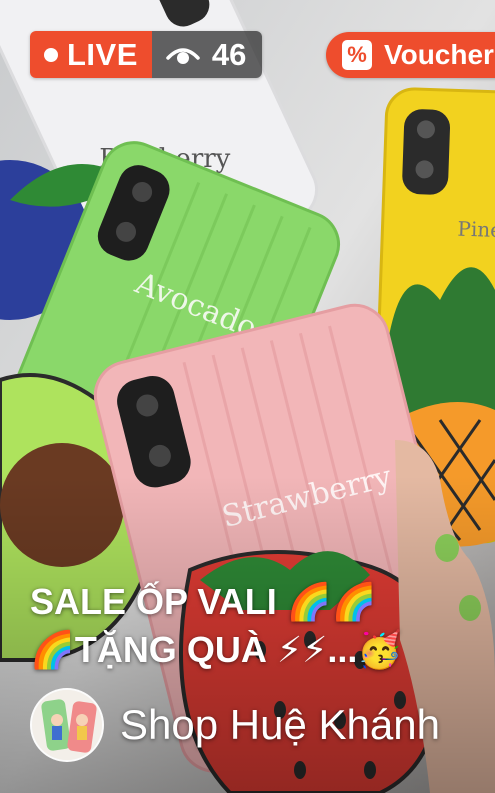 The height and width of the screenshot is (793, 495). I want to click on live-badge: LIVE, so click(91, 54).